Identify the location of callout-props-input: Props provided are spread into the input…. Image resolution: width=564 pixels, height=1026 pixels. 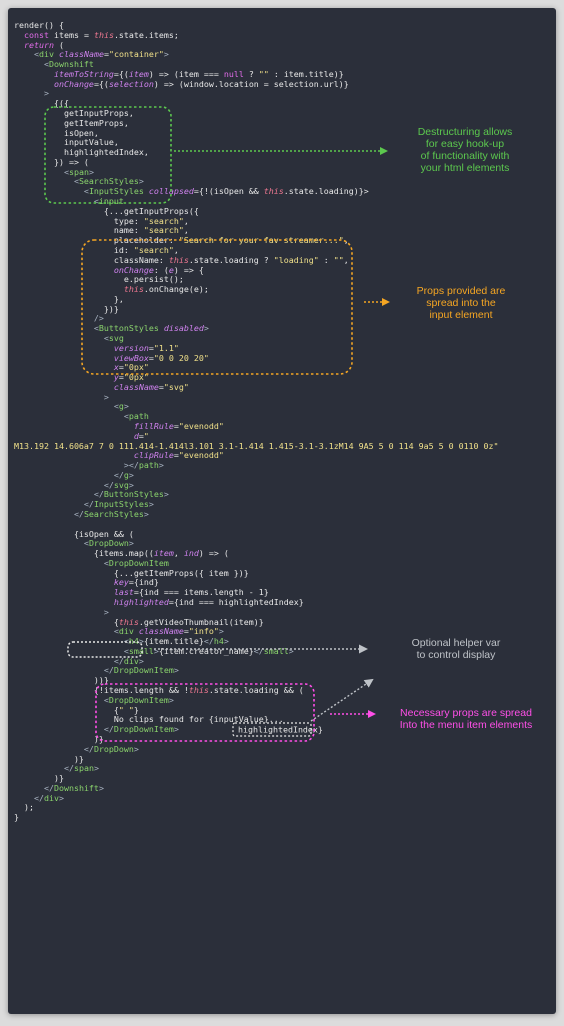
(461, 303).